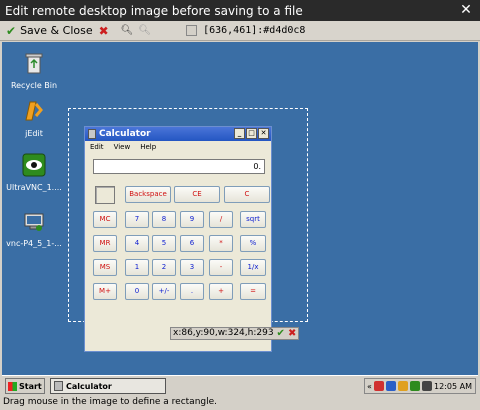  I want to click on calc-sign-button: +/-, so click(164, 291).